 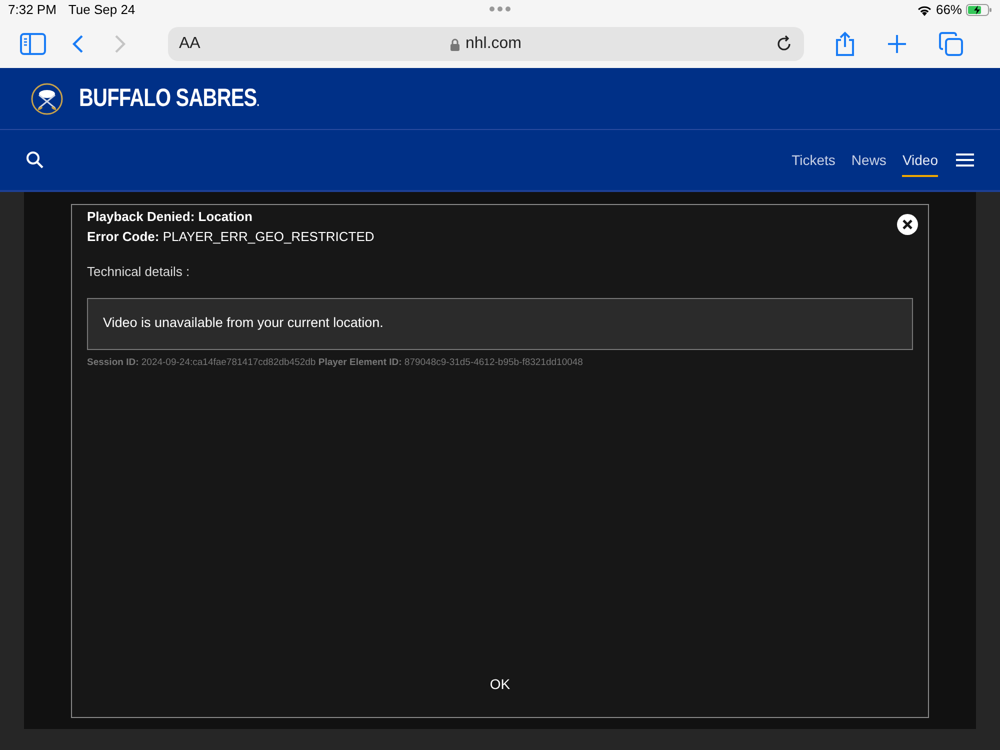 I want to click on text-size-button: AA, so click(x=189, y=44).